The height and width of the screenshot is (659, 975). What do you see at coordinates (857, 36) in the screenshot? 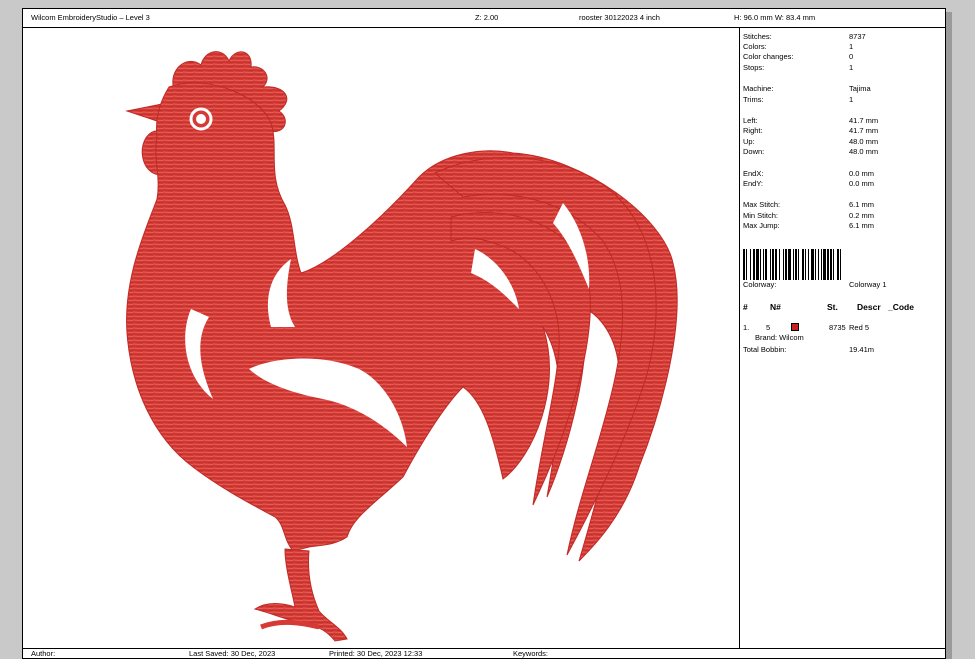
I see `stat-value: 8737` at bounding box center [857, 36].